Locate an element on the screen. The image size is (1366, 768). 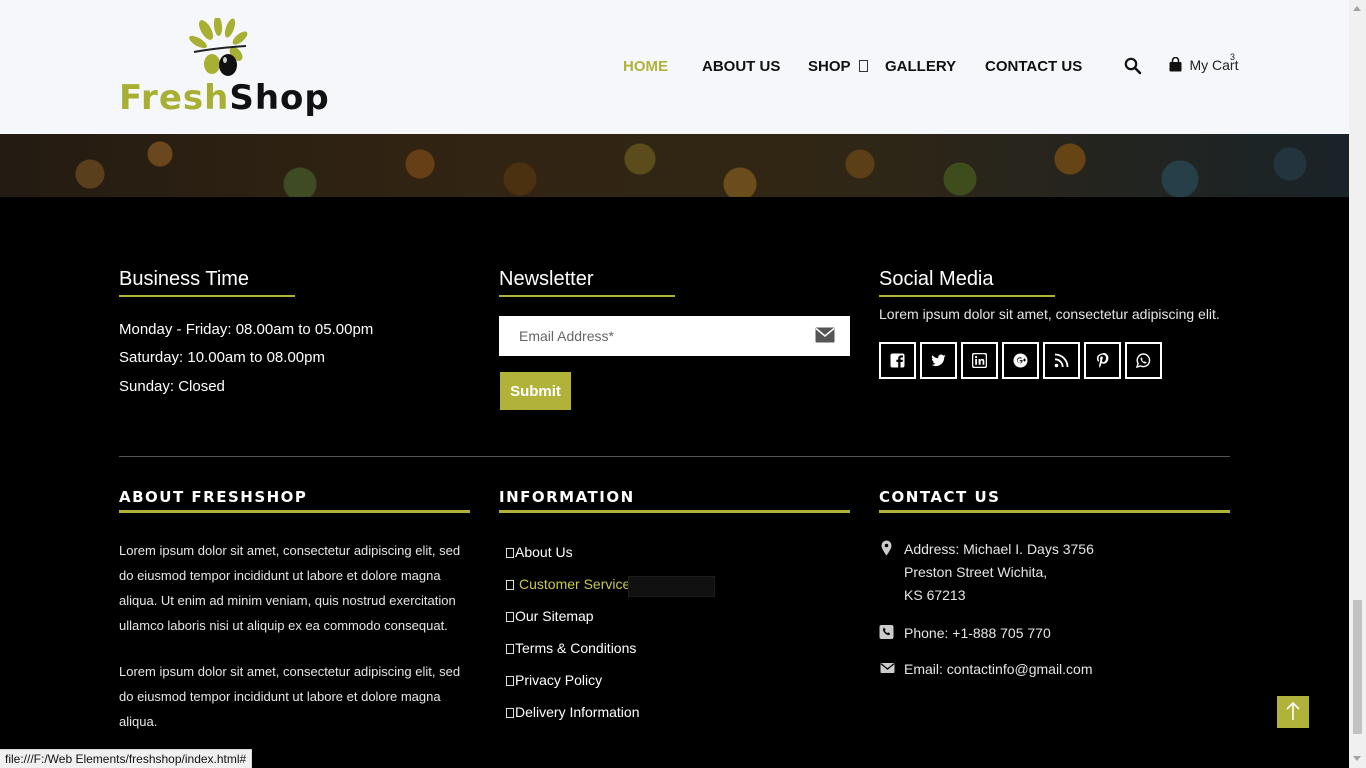
rss-icon is located at coordinates (1061, 360).